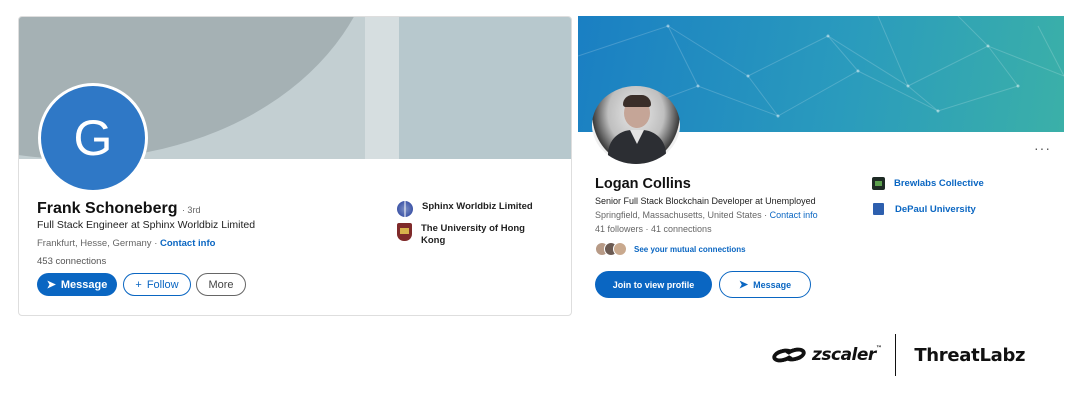  Describe the element at coordinates (465, 209) in the screenshot. I see `sidebar-item-company: Sphinx Worldbiz Limited` at that location.